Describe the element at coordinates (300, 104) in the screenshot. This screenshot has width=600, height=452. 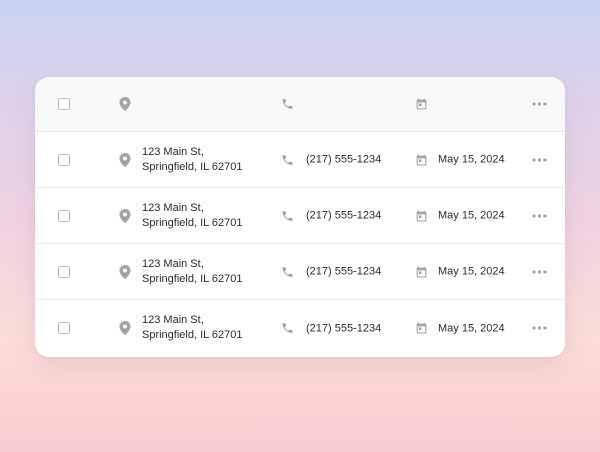
I see `table-header-row` at that location.